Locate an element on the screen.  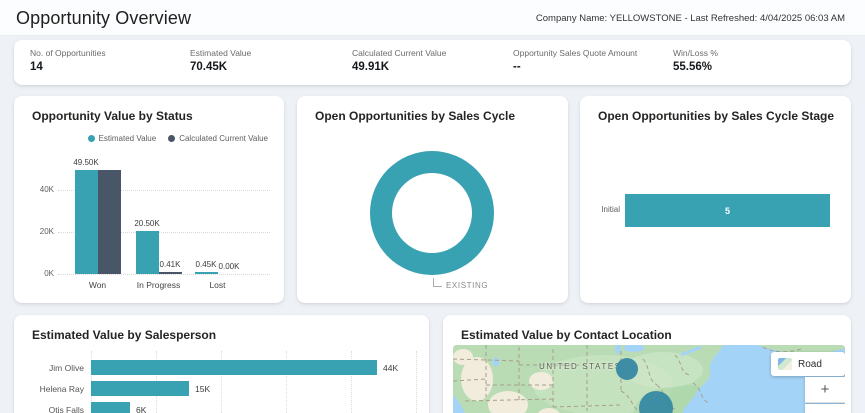
donut-slice-label: EXISTING is located at coordinates (467, 285).